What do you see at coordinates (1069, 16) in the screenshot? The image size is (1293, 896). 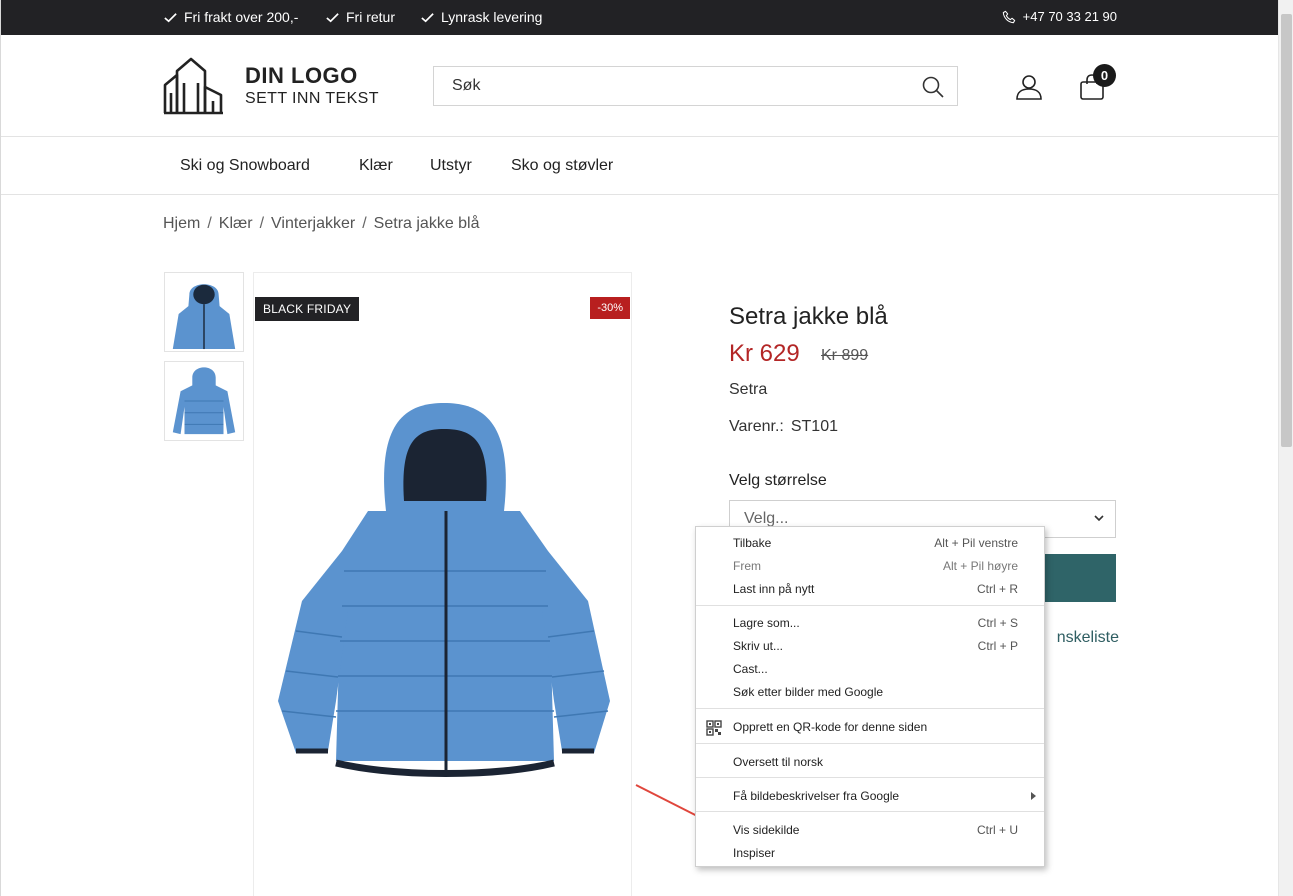 I see `phone-number: +47 70 33 21 90` at bounding box center [1069, 16].